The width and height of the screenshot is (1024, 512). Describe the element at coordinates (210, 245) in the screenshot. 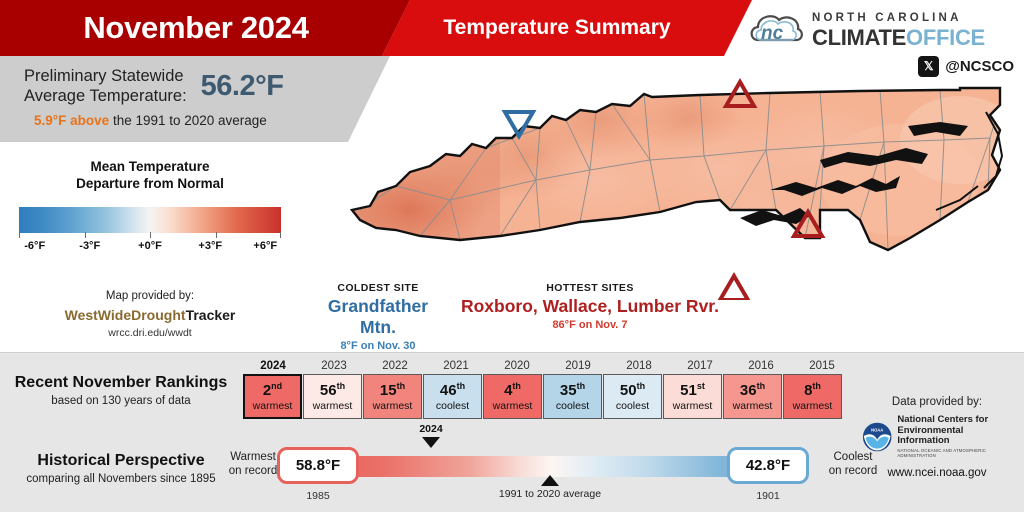

I see `colorbar-tick-3: +3°F` at that location.